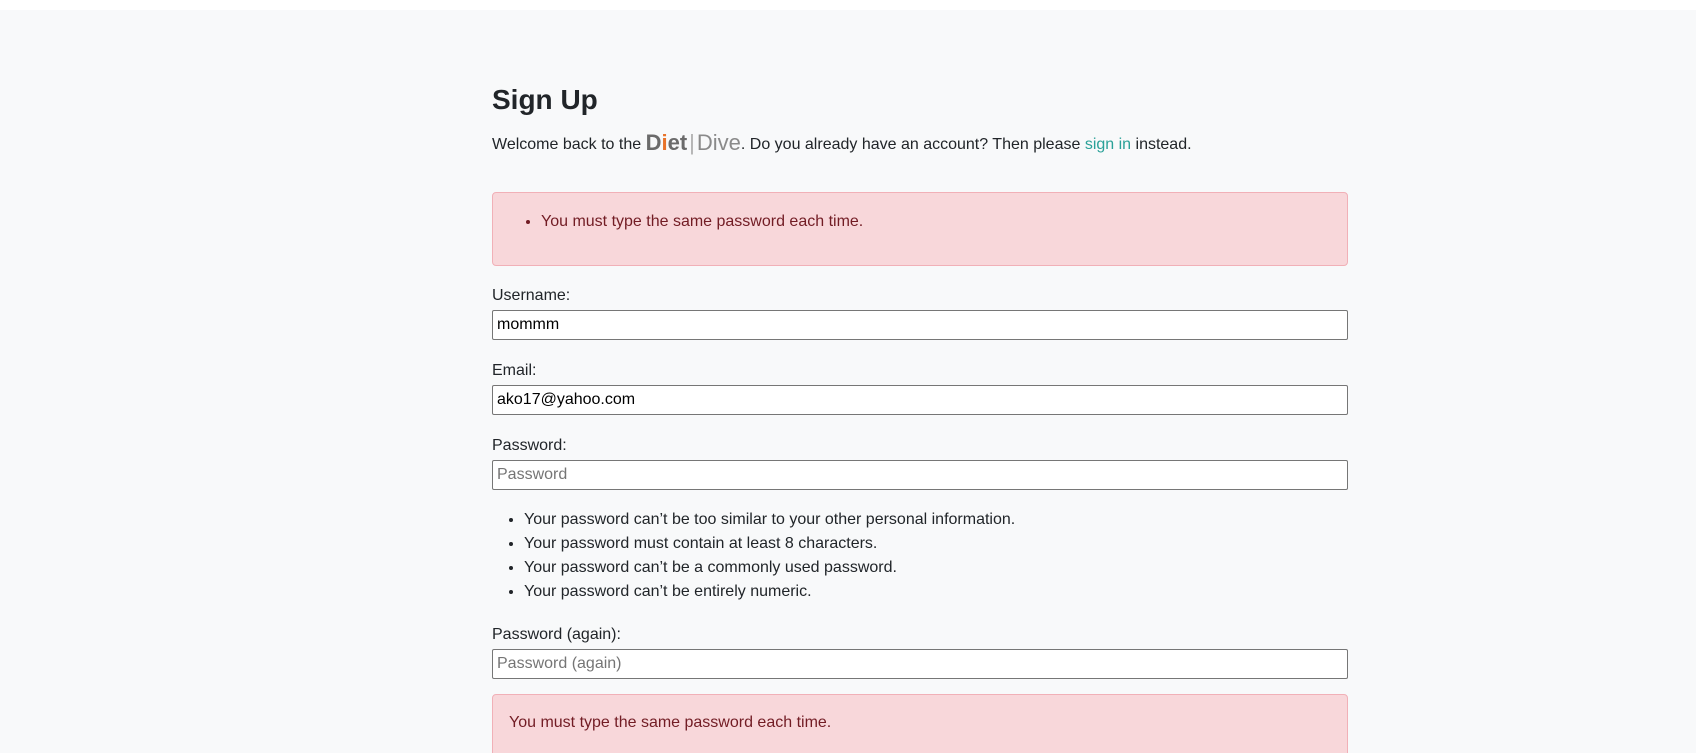  Describe the element at coordinates (920, 475) in the screenshot. I see `password-input` at that location.